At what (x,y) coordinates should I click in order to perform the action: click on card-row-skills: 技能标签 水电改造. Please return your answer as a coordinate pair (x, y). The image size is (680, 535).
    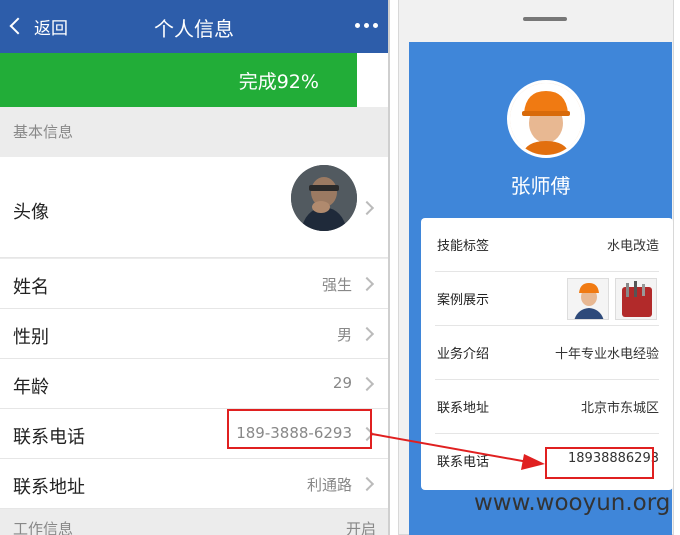
    Looking at the image, I should click on (547, 245).